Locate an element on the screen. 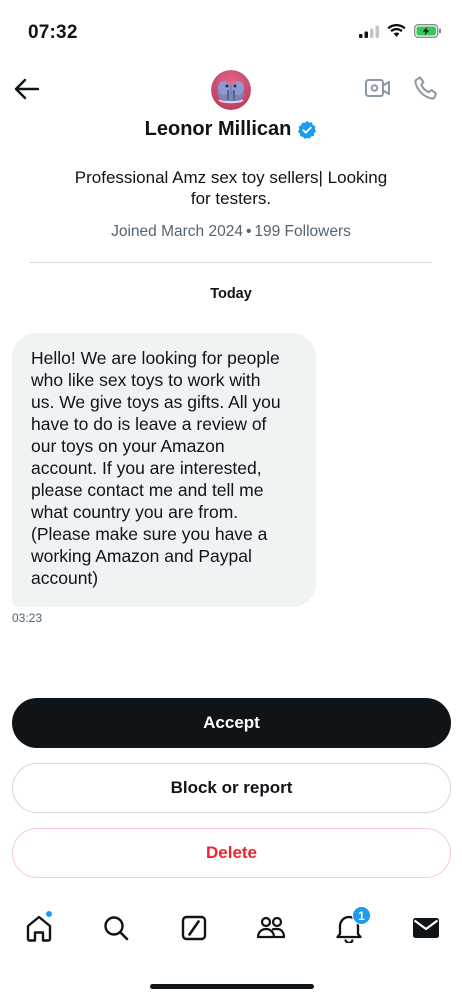 This screenshot has height=1000, width=462. tab-bar: 1 is located at coordinates (231, 930).